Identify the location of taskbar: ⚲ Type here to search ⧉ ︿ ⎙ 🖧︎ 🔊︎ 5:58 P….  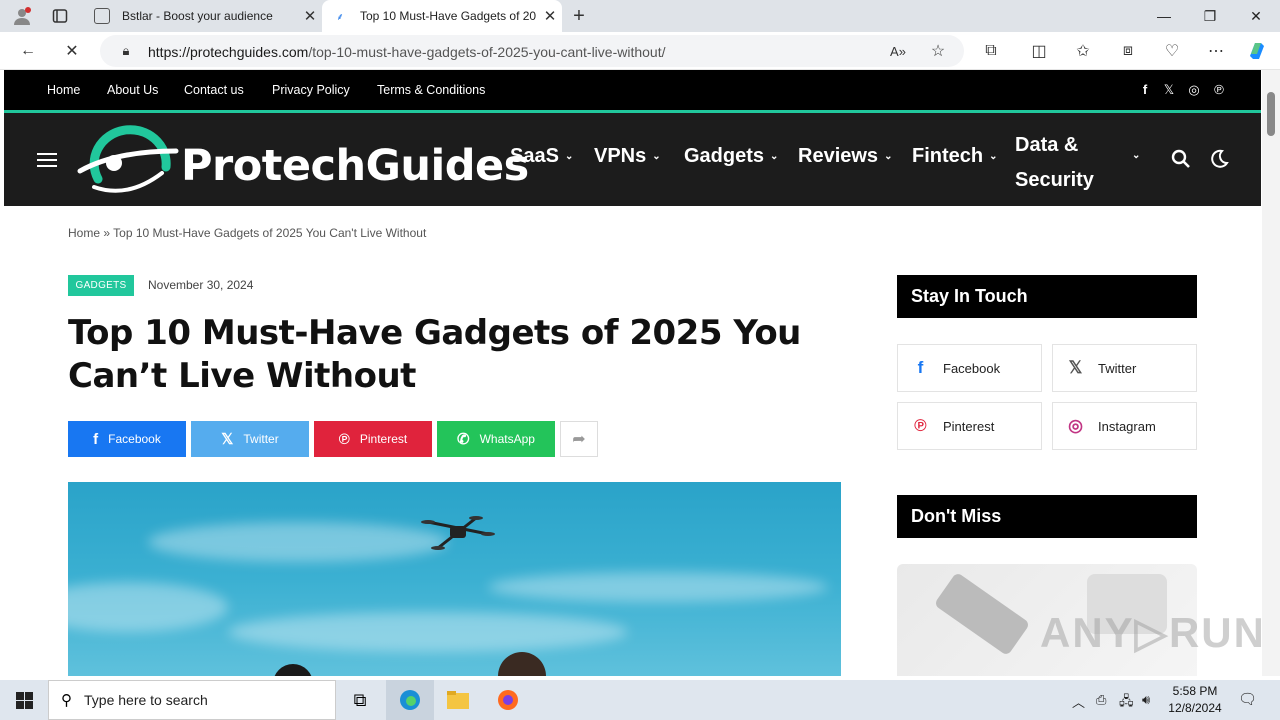
(640, 700).